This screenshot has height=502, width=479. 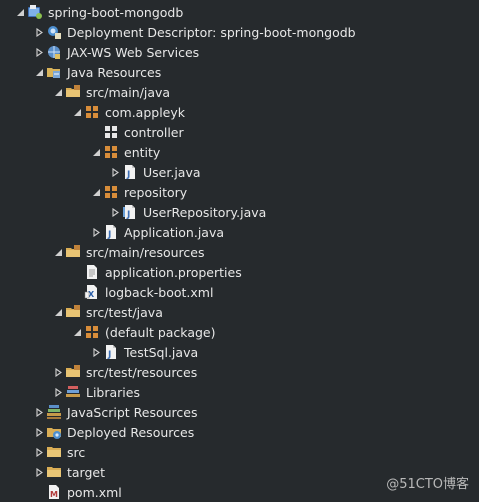 I want to click on javascript-resources-icon, so click(x=54, y=412).